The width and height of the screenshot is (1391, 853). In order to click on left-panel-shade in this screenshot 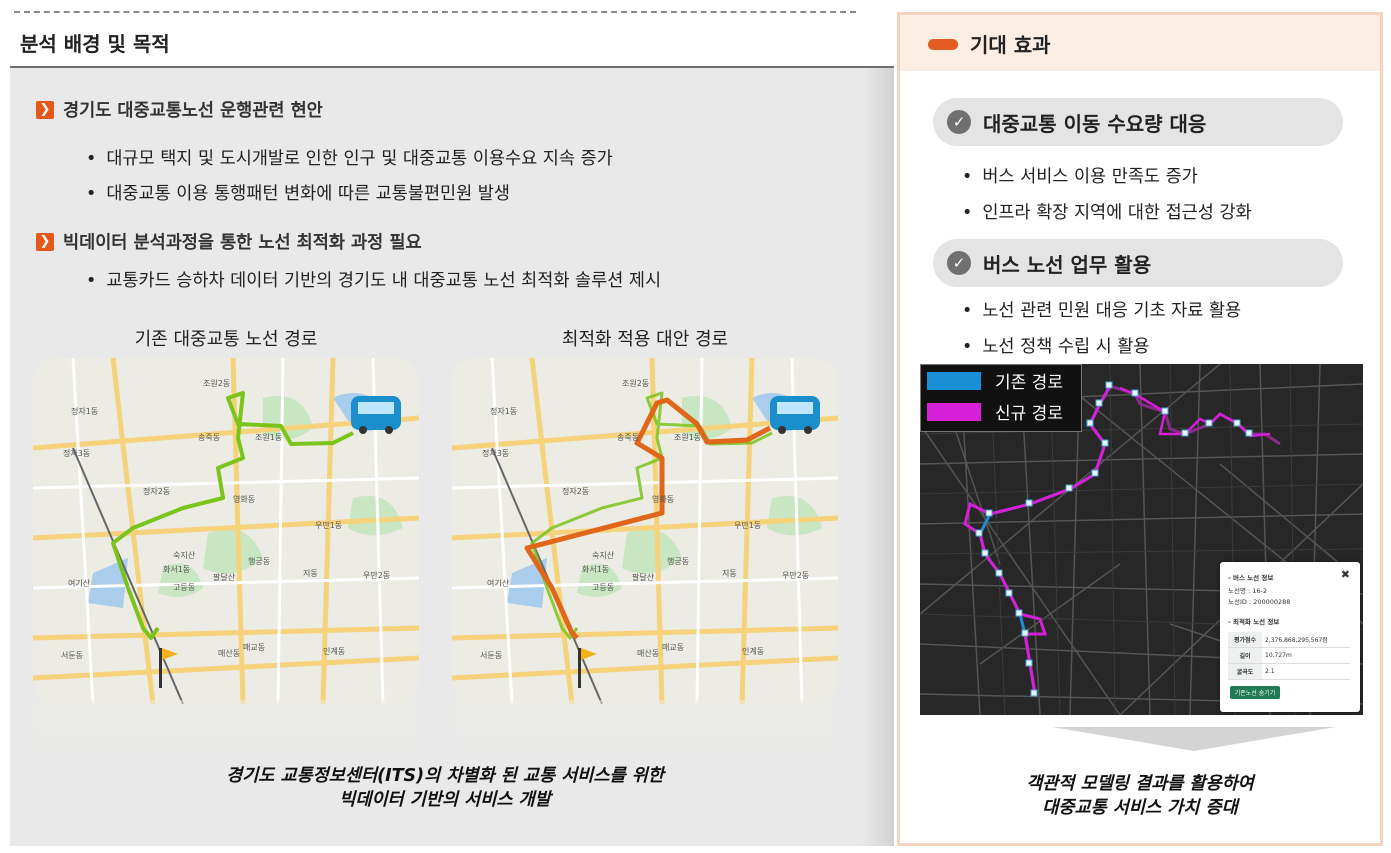, I will do `click(878, 457)`.